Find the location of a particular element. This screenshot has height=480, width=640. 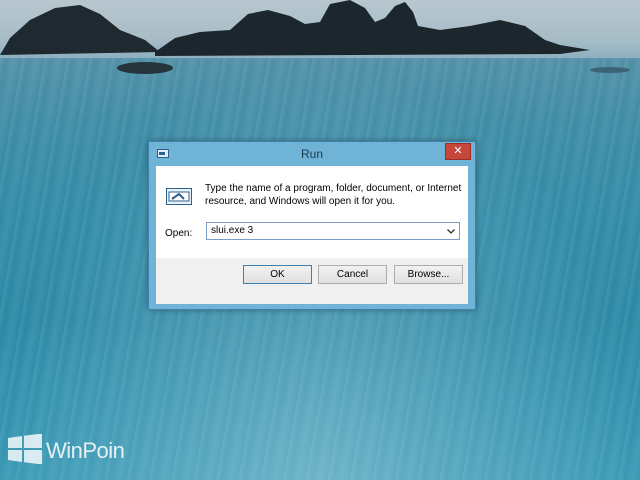

run-icon is located at coordinates (179, 196).